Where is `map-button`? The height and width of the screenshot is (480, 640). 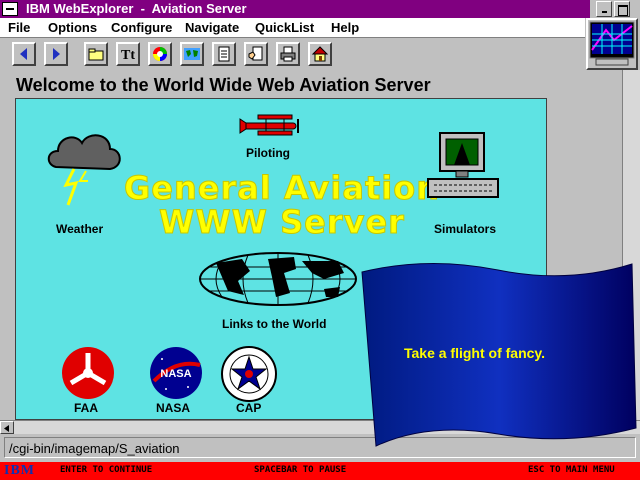
map-button is located at coordinates (192, 54).